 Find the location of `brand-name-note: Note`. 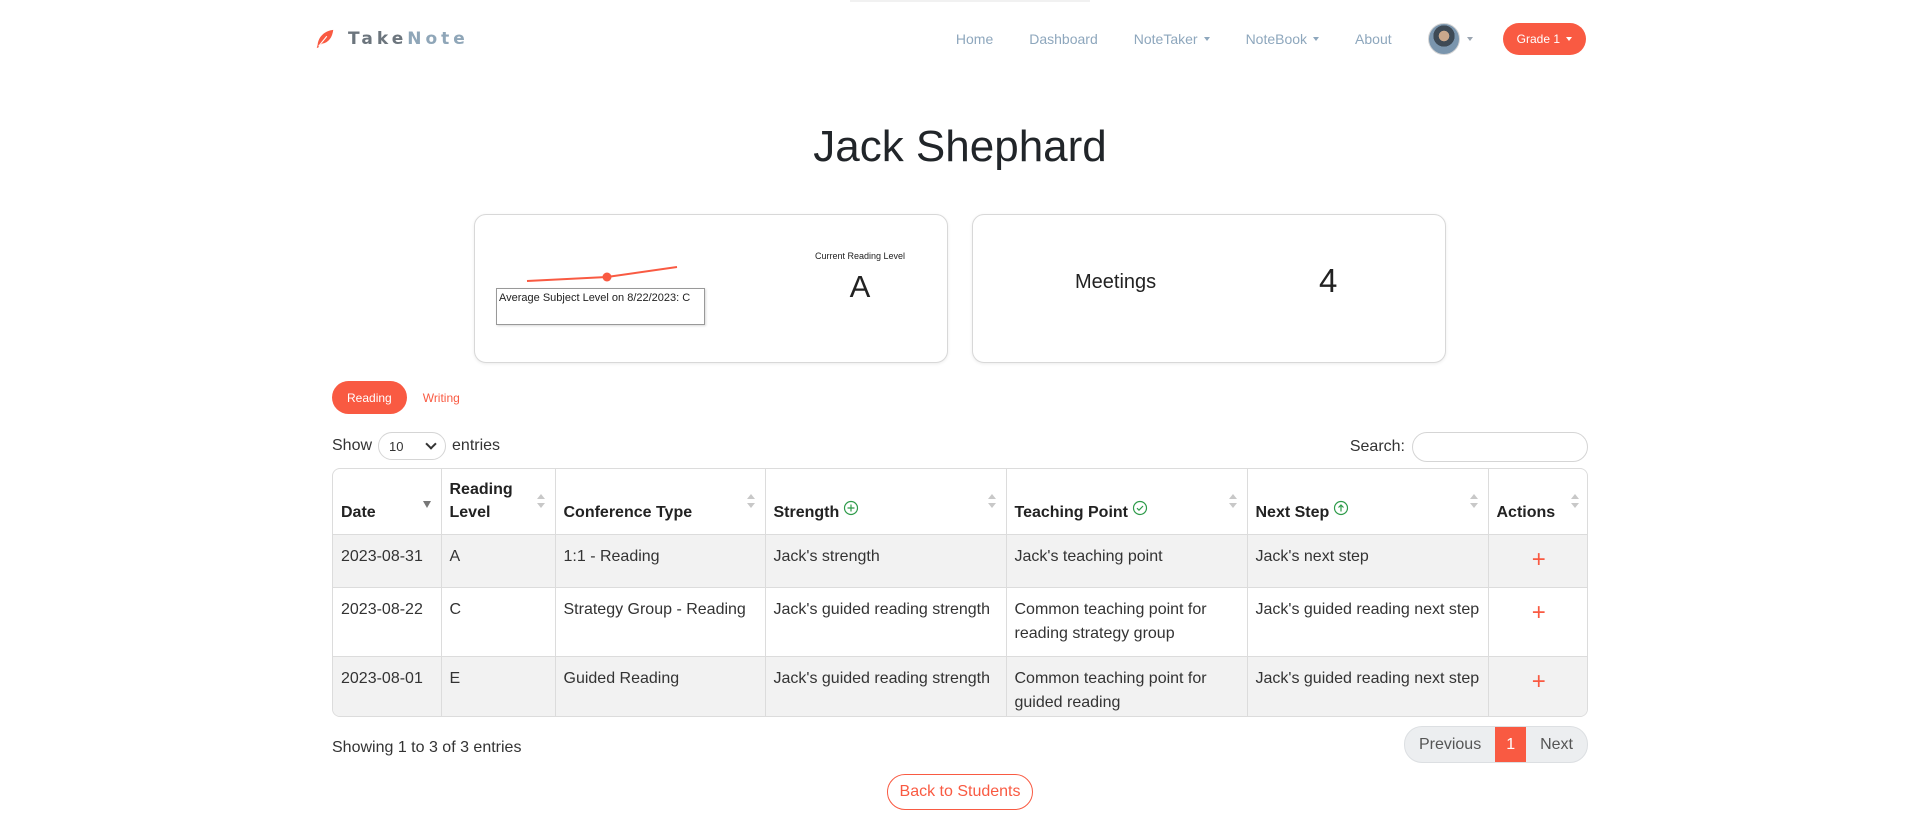

brand-name-note: Note is located at coordinates (438, 39).